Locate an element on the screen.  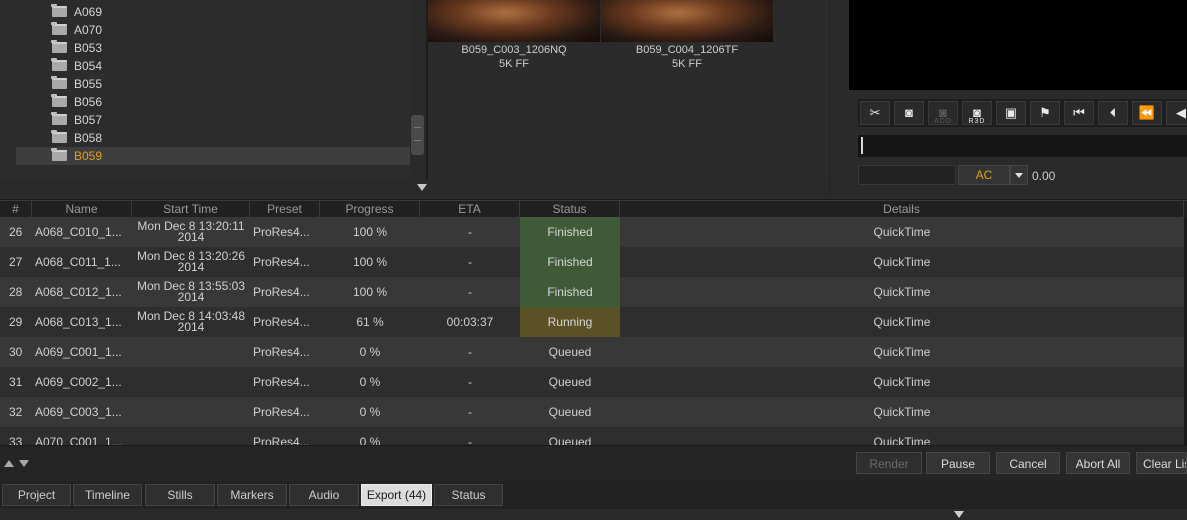
ac-button: AC is located at coordinates (984, 175).